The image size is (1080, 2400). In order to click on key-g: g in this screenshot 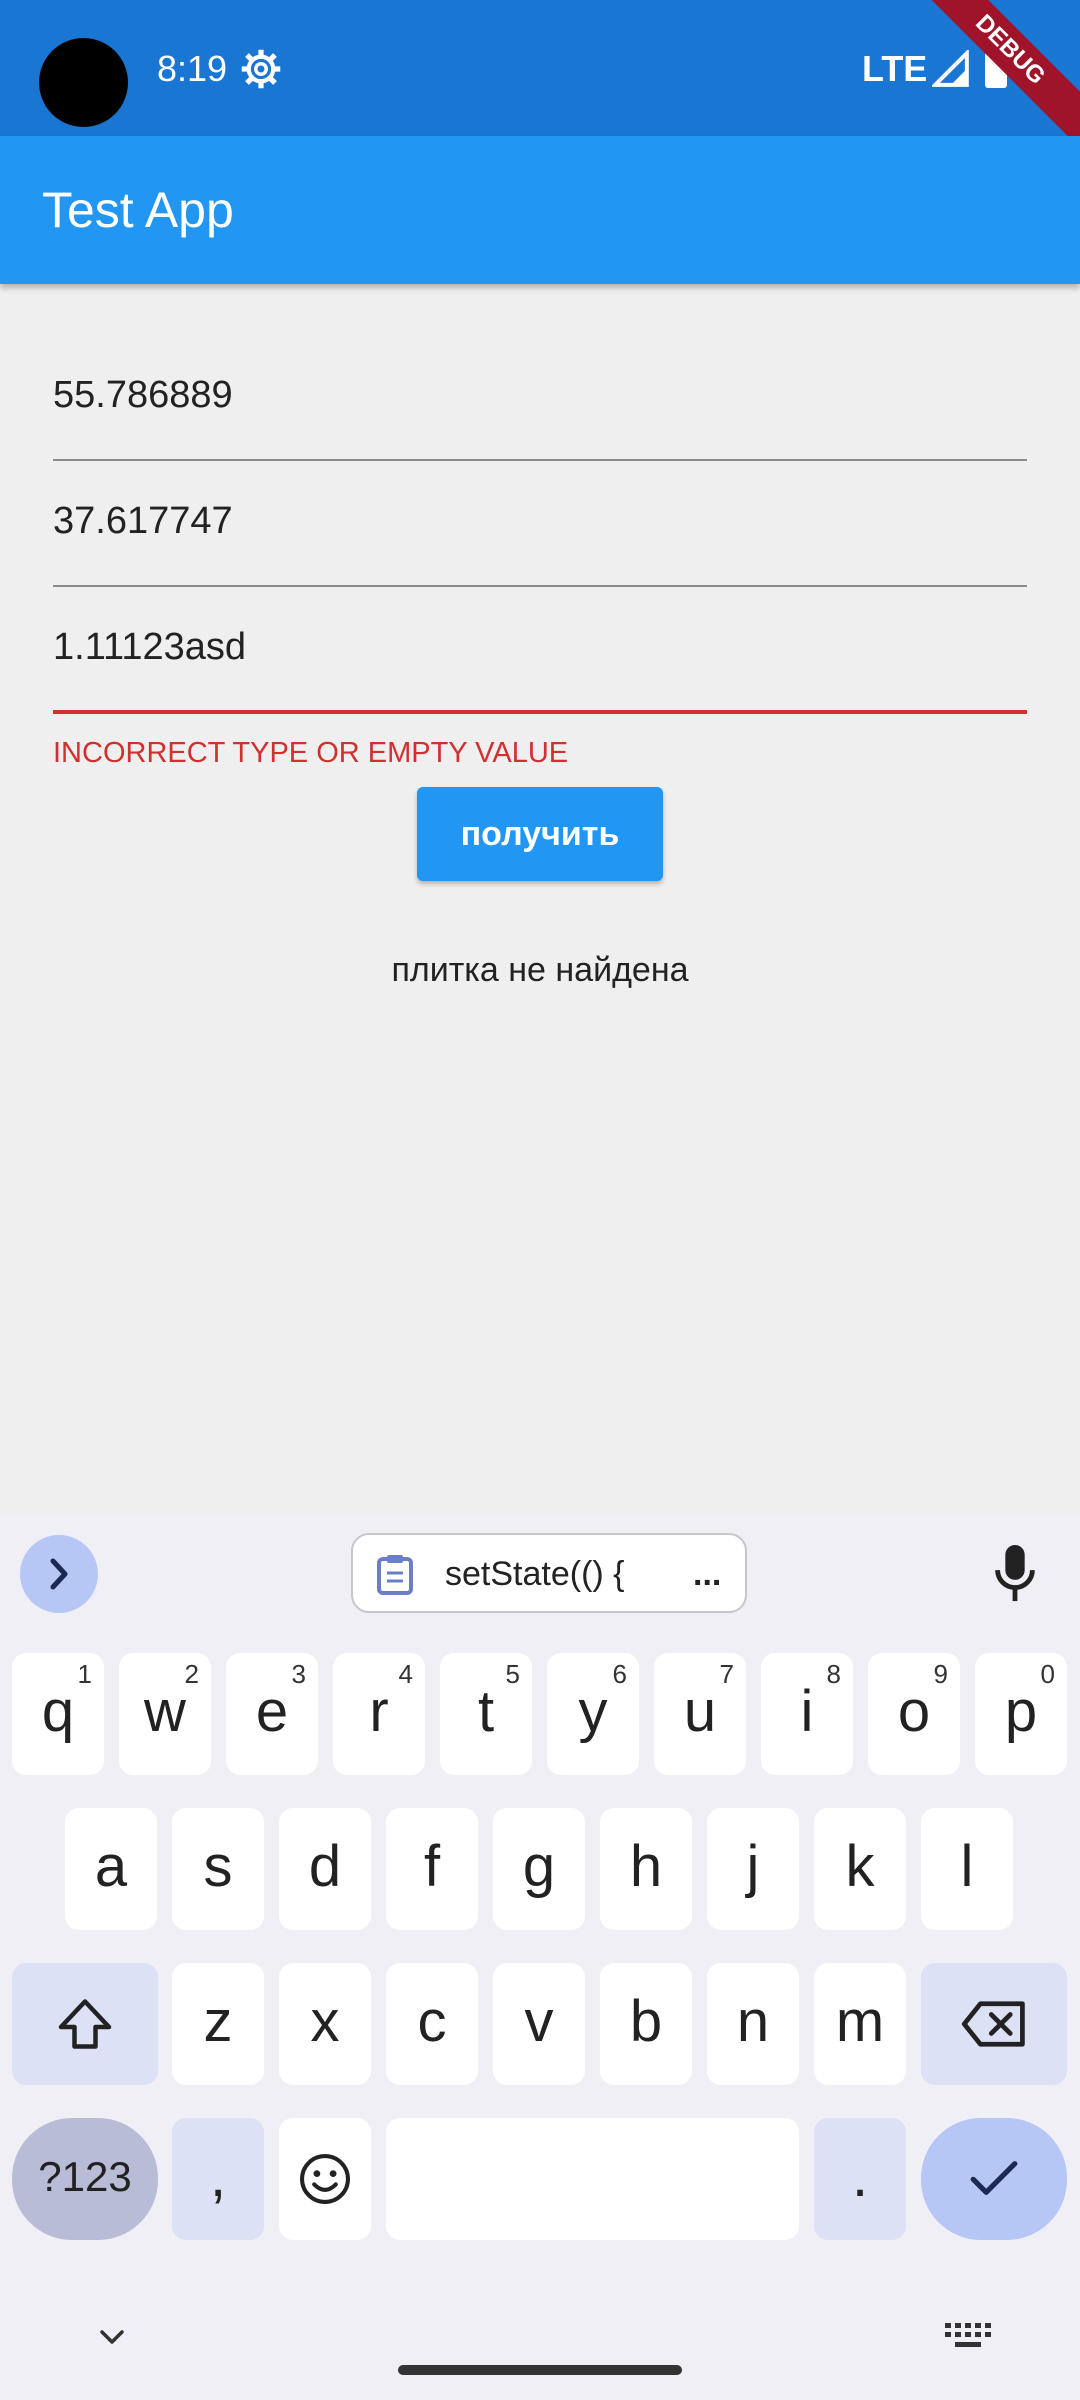, I will do `click(539, 1869)`.